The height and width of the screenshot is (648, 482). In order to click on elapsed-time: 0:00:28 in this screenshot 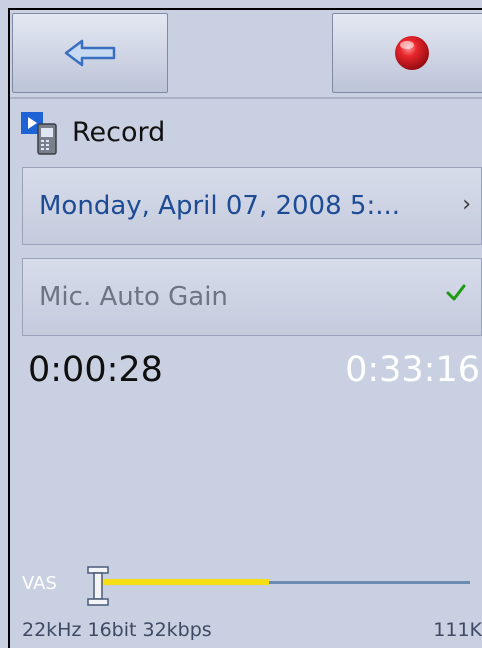, I will do `click(95, 370)`.